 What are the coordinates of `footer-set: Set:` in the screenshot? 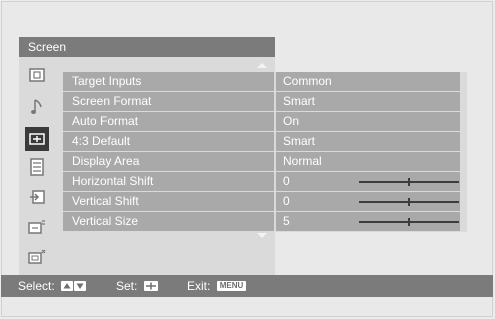 It's located at (137, 286).